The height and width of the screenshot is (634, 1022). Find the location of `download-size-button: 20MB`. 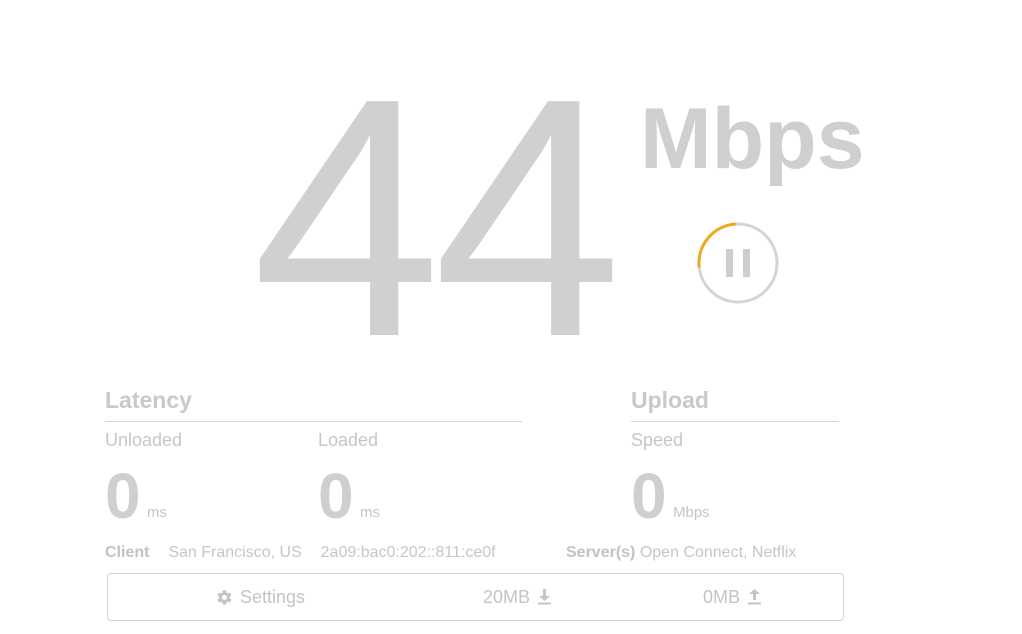

download-size-button: 20MB is located at coordinates (517, 597).